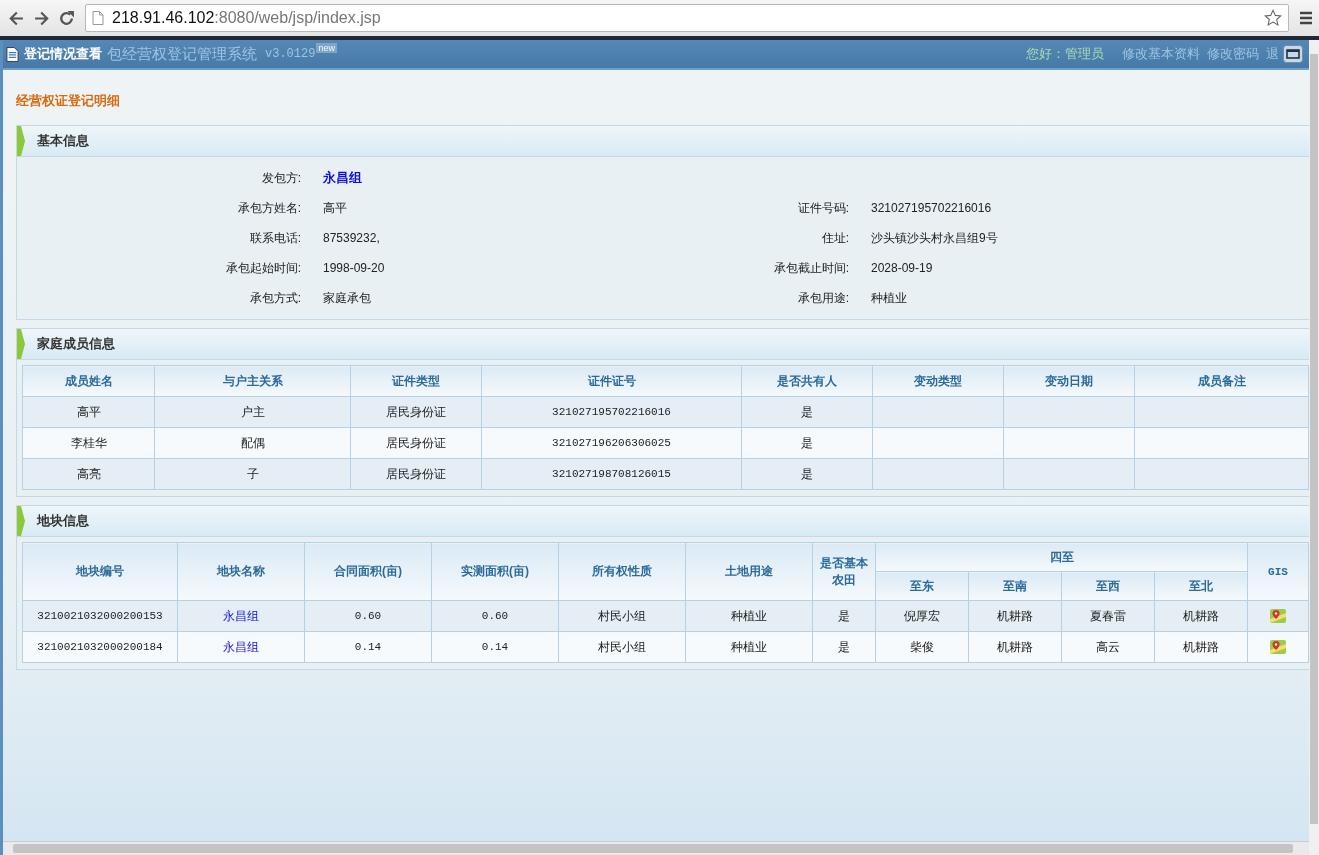 The height and width of the screenshot is (855, 1319). I want to click on app-title: 包经营权登记管理系统, so click(182, 54).